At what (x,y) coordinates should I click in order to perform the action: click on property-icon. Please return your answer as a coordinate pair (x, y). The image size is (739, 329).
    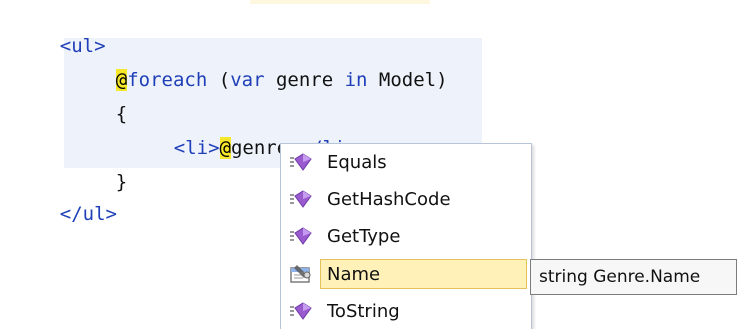
    Looking at the image, I should click on (301, 274).